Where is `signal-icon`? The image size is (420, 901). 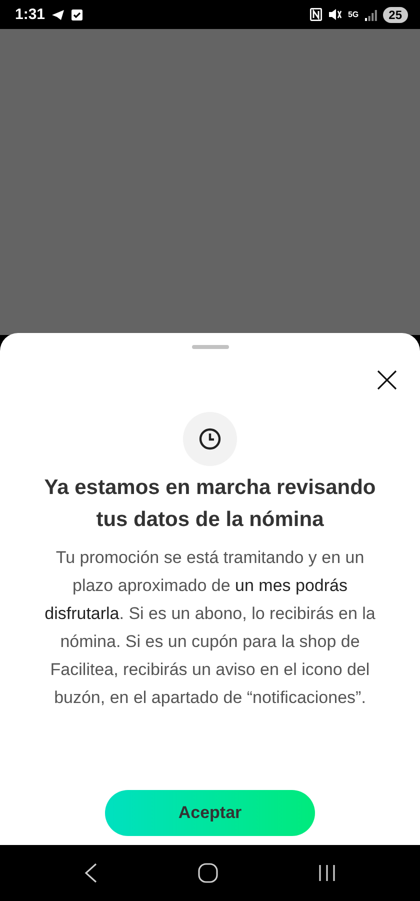 signal-icon is located at coordinates (370, 14).